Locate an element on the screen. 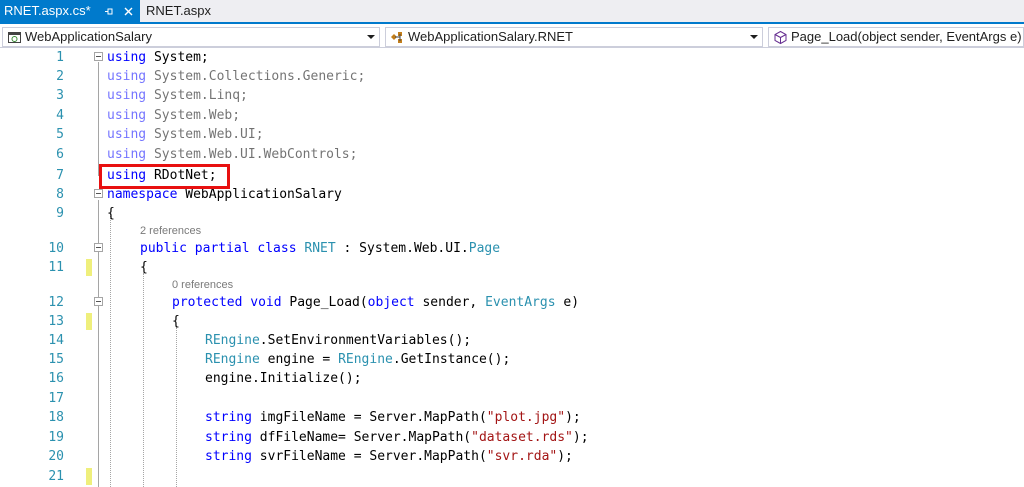 This screenshot has width=1024, height=487. member-name: Page_Load(object sender, EventArgs e) is located at coordinates (906, 36).